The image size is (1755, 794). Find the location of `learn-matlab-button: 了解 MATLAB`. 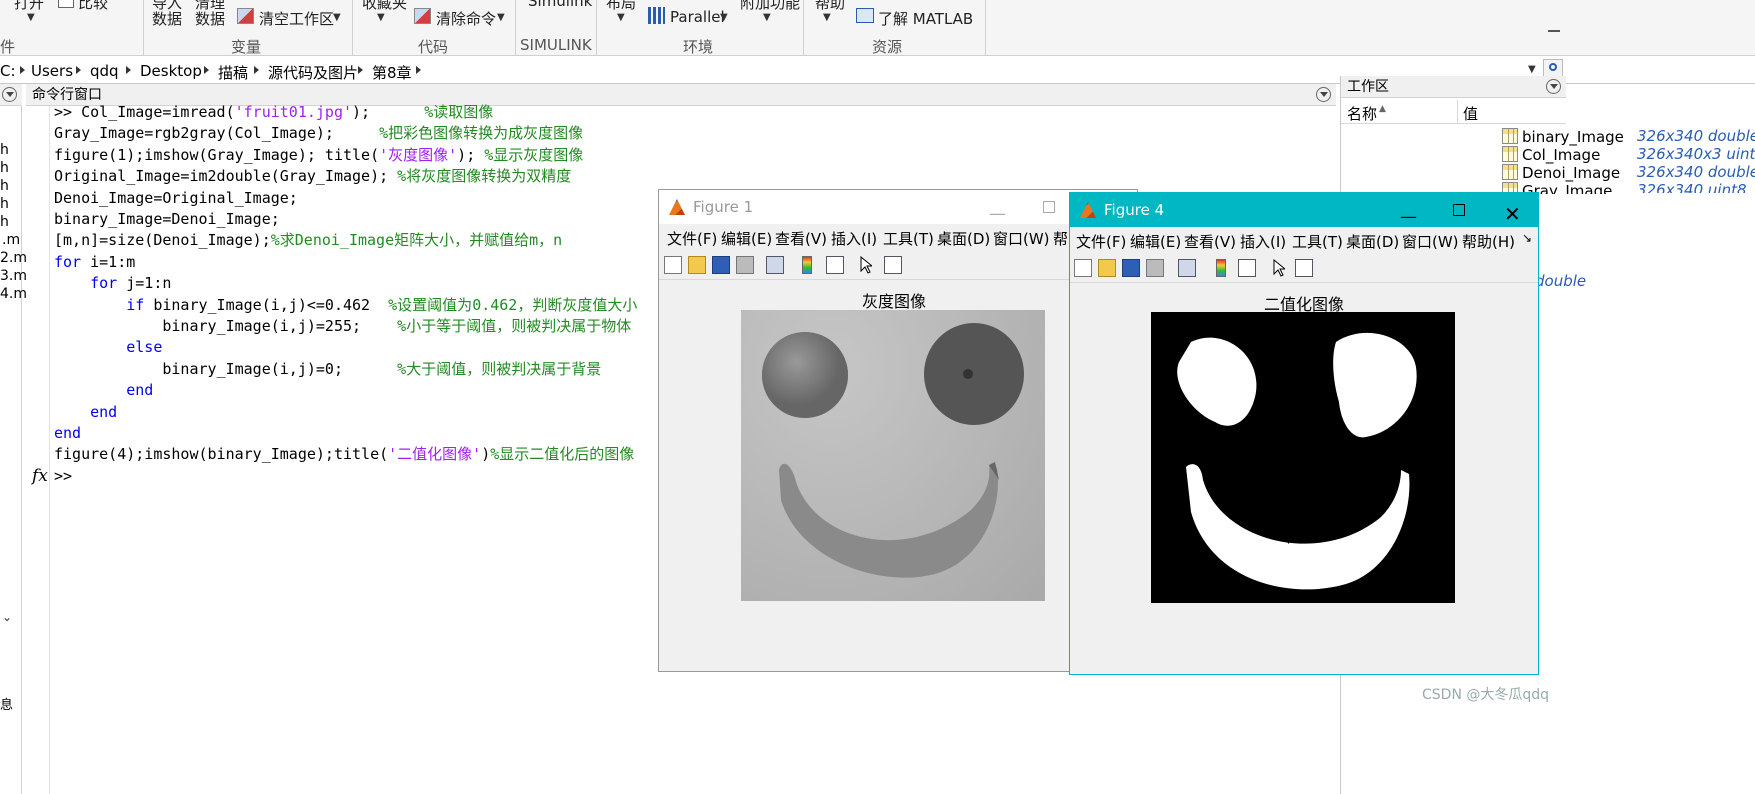

learn-matlab-button: 了解 MATLAB is located at coordinates (925, 18).